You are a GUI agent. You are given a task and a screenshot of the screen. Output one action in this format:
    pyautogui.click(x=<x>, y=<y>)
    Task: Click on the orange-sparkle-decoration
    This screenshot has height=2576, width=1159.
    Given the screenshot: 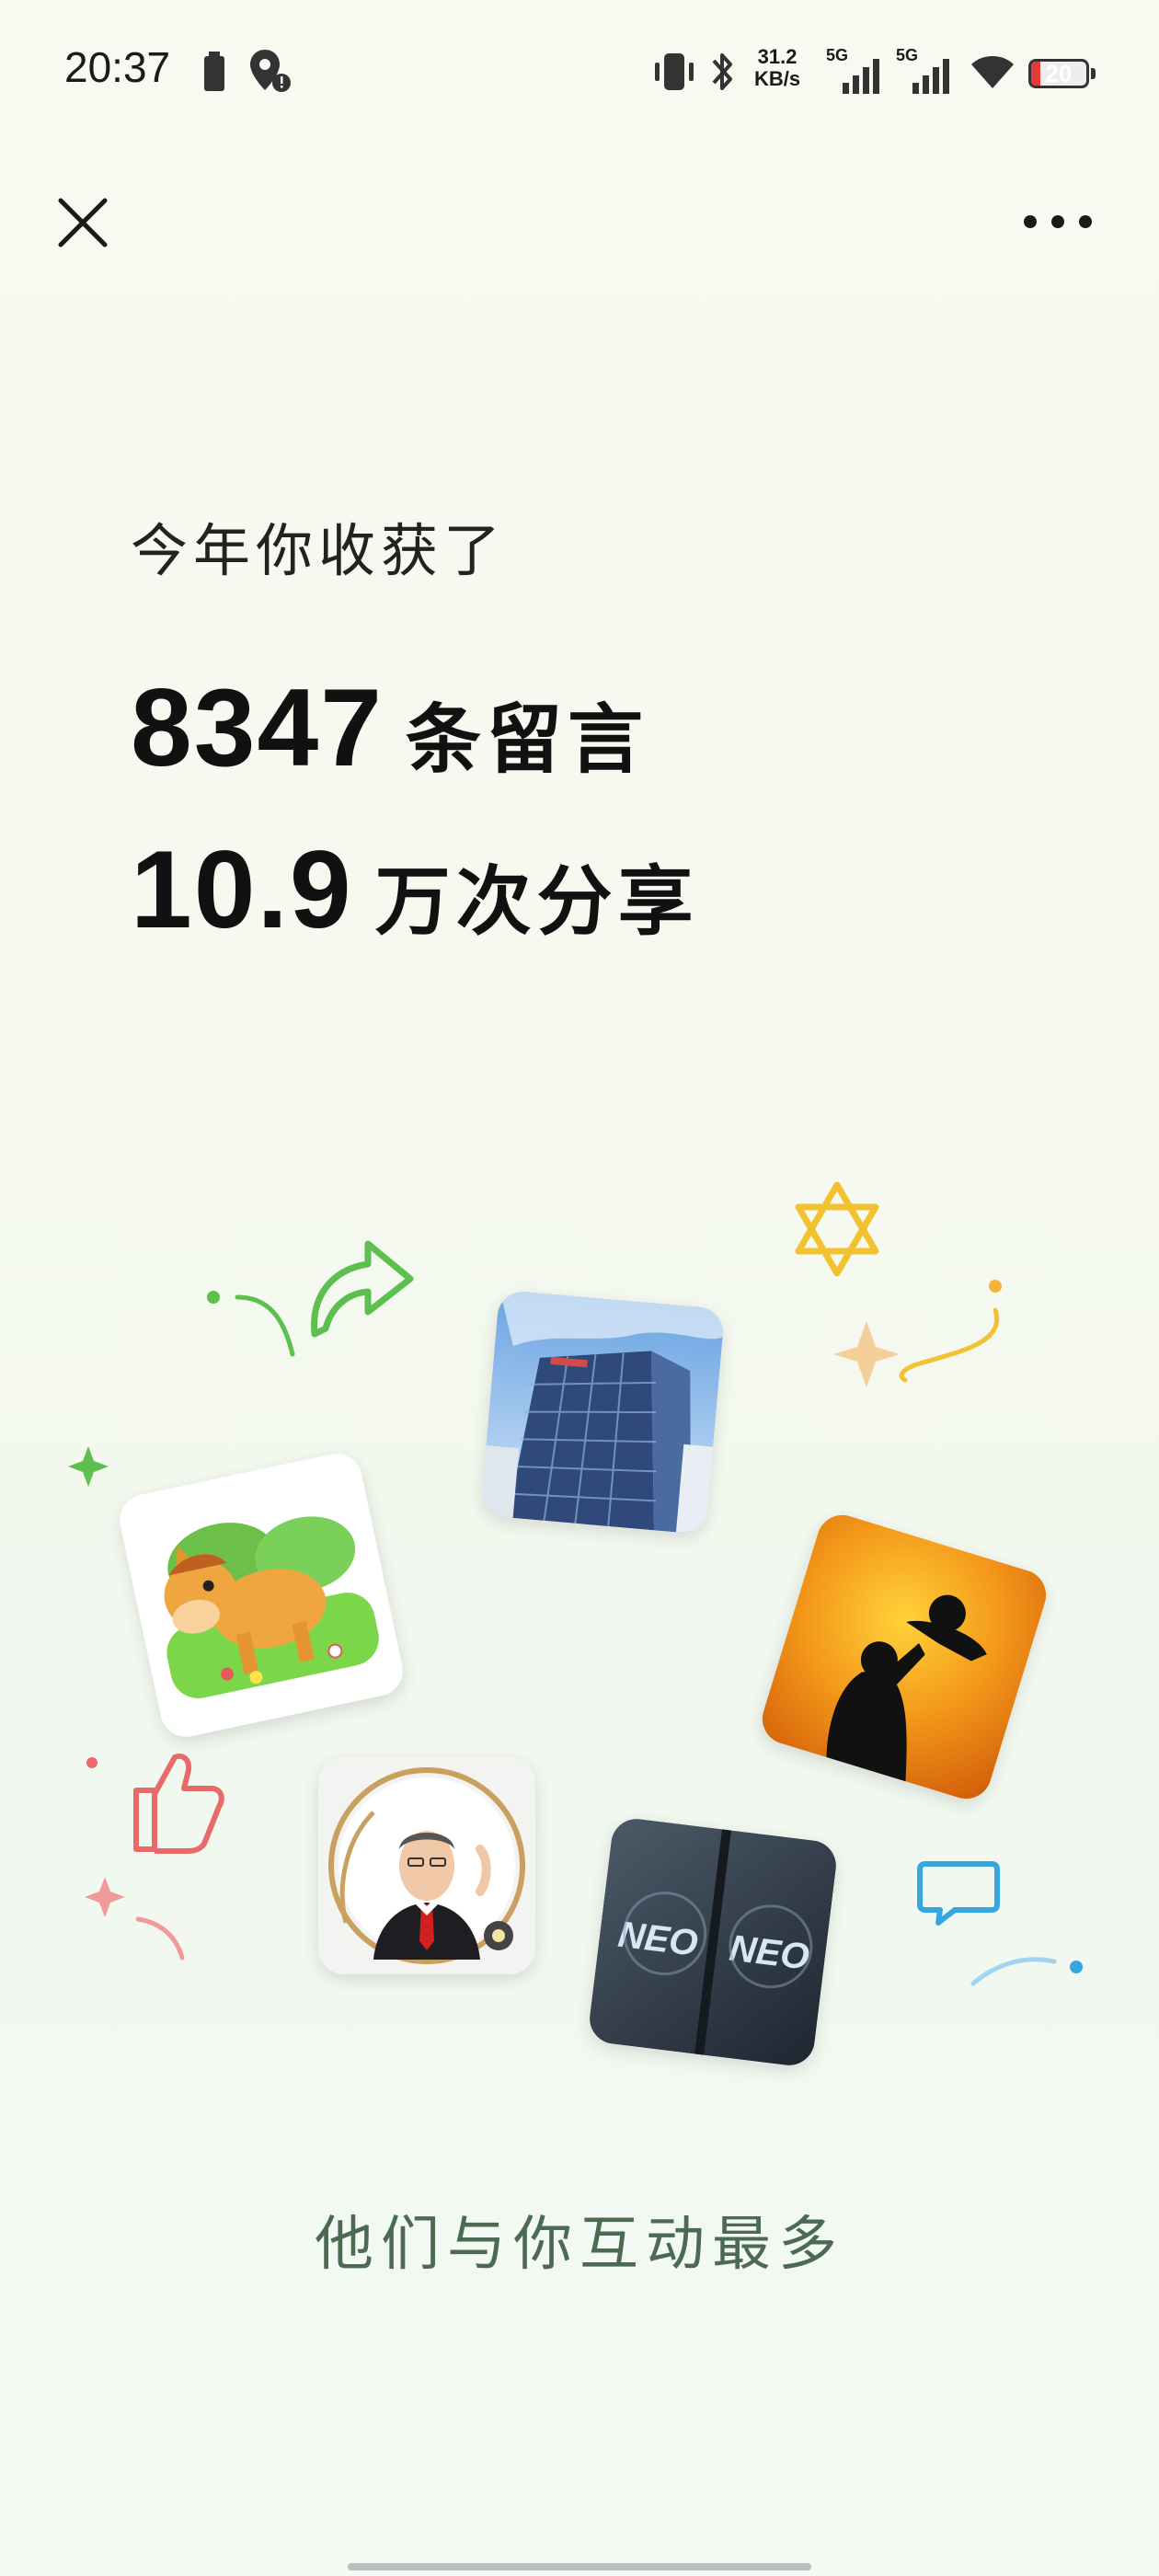 What is the action you would take?
    pyautogui.click(x=866, y=1354)
    